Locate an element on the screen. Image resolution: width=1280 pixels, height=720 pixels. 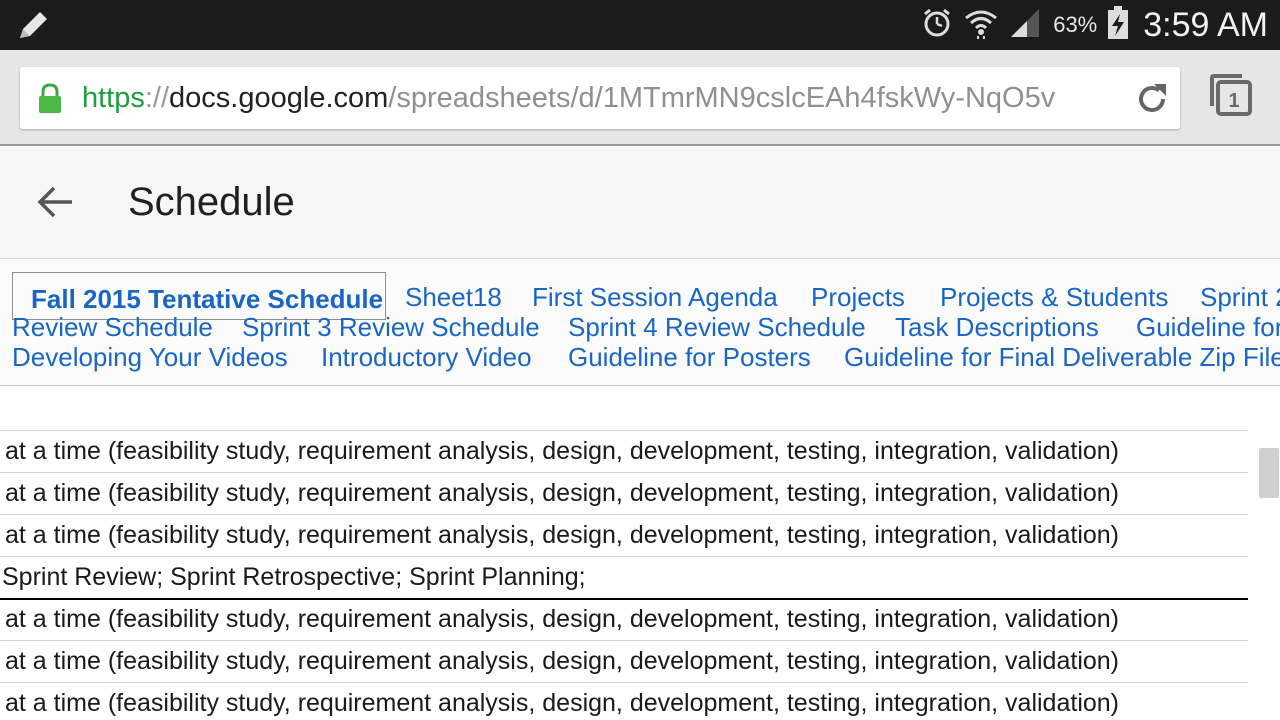
back-arrow-icon is located at coordinates (56, 204).